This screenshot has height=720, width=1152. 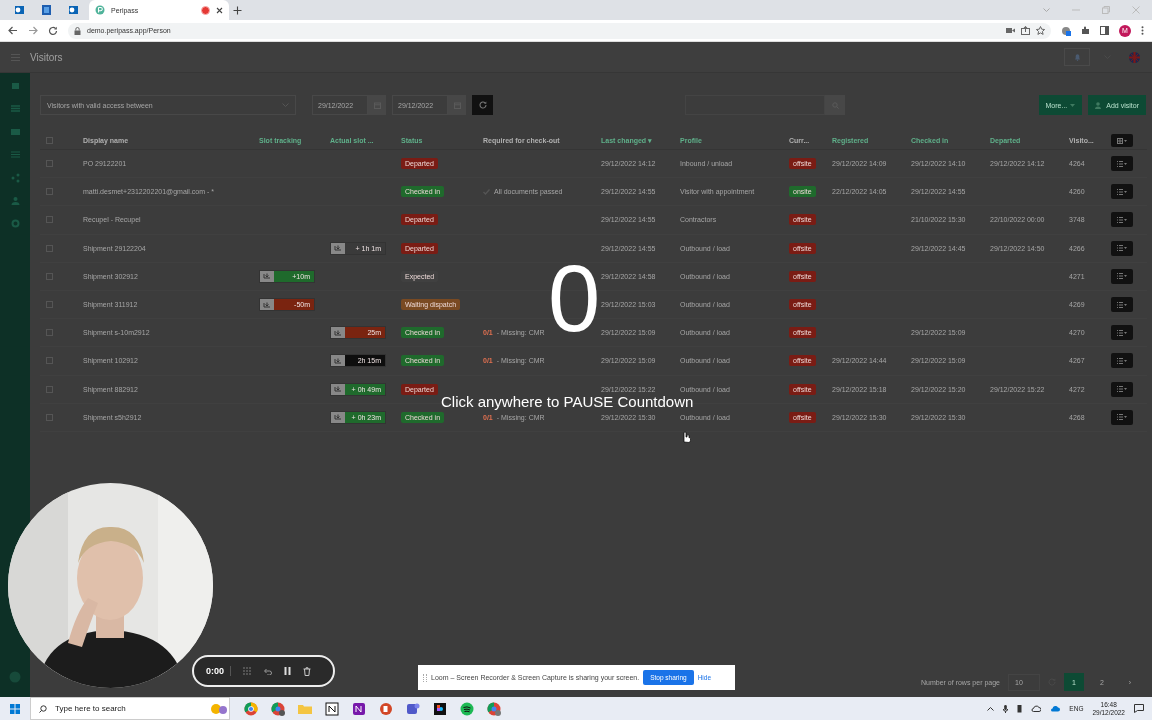 I want to click on page-title: Visitors, so click(x=46, y=57).